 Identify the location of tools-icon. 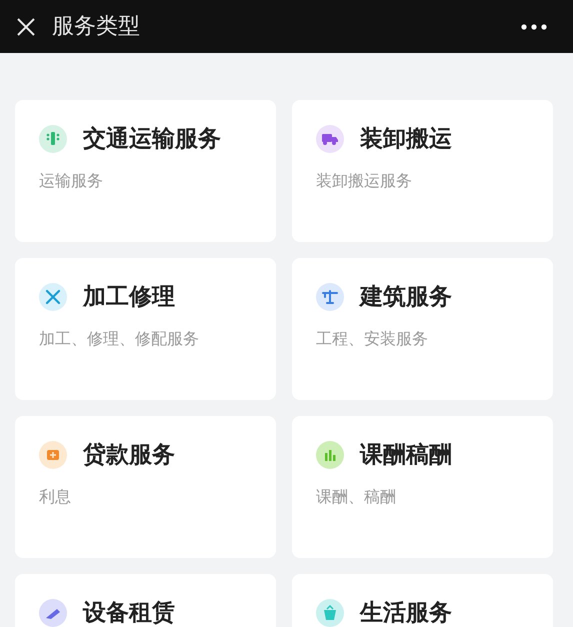
(53, 297).